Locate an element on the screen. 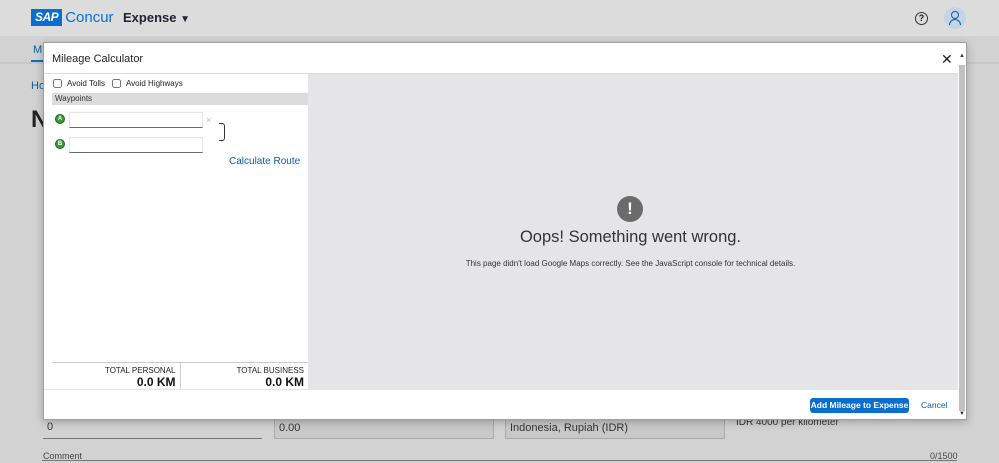 The width and height of the screenshot is (999, 463). total-personal-value: 0.0 KM is located at coordinates (156, 382).